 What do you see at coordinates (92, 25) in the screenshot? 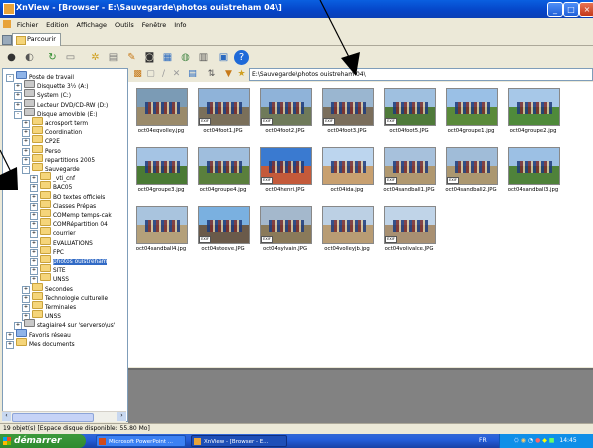
I see `menu-affichage: Affichage` at bounding box center [92, 25].